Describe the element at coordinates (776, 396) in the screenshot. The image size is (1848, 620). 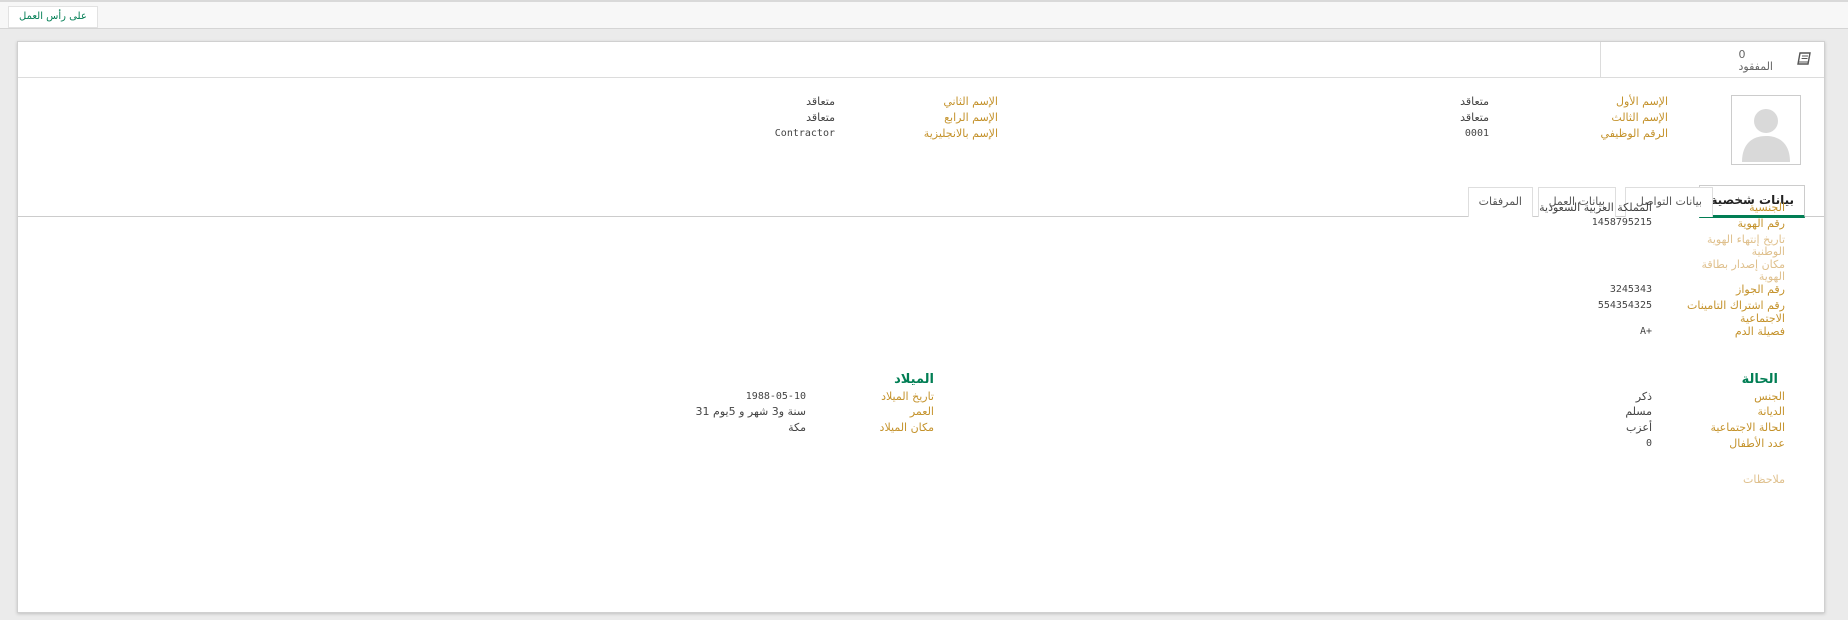
I see `birth-date-value: 1988-05-10` at that location.